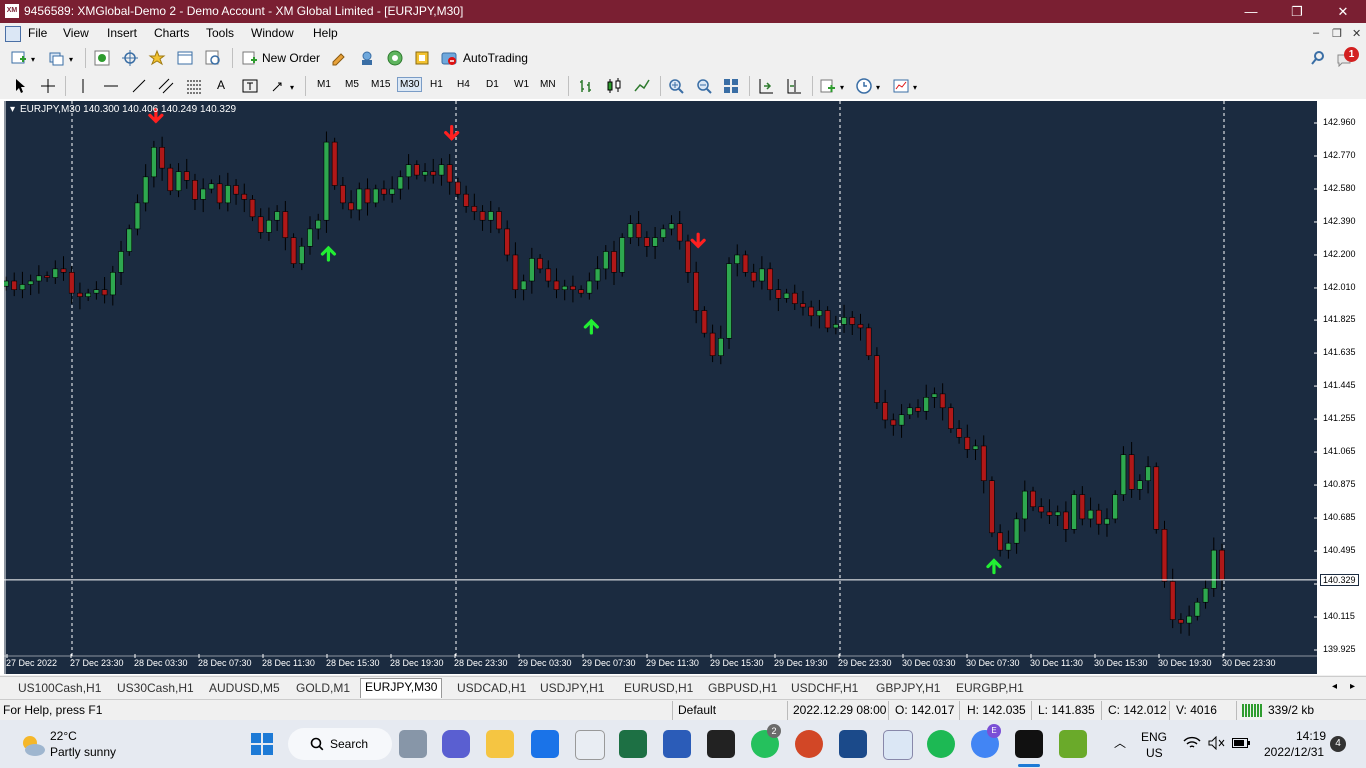  I want to click on menu-file: File, so click(37, 33).